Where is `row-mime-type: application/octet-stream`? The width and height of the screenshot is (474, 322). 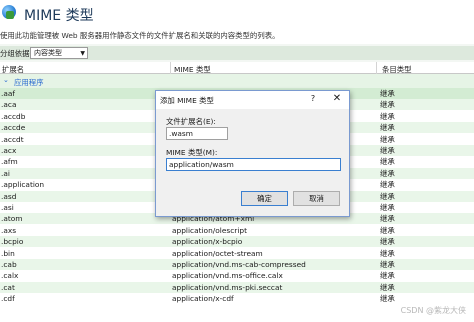 row-mime-type: application/octet-stream is located at coordinates (217, 253).